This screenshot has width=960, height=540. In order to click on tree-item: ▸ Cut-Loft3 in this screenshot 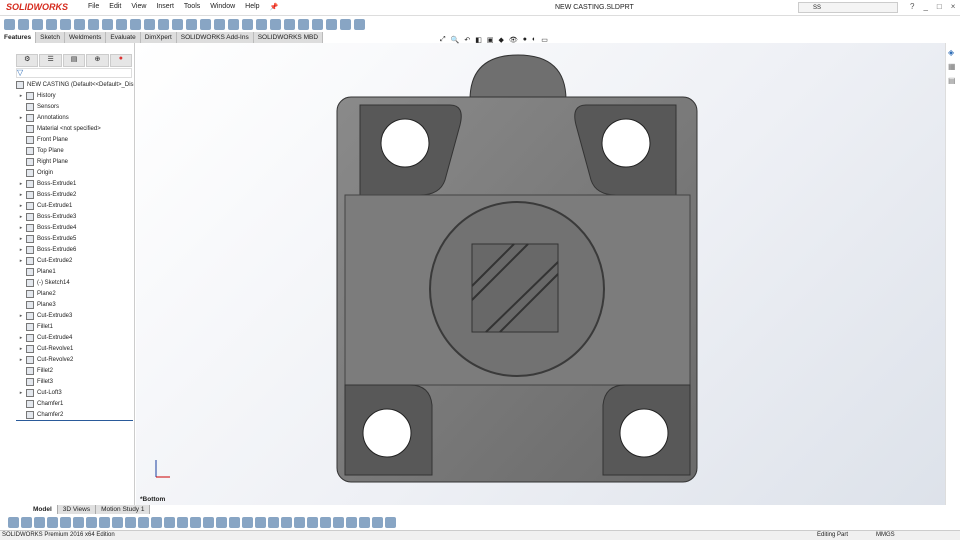, I will do `click(74, 392)`.